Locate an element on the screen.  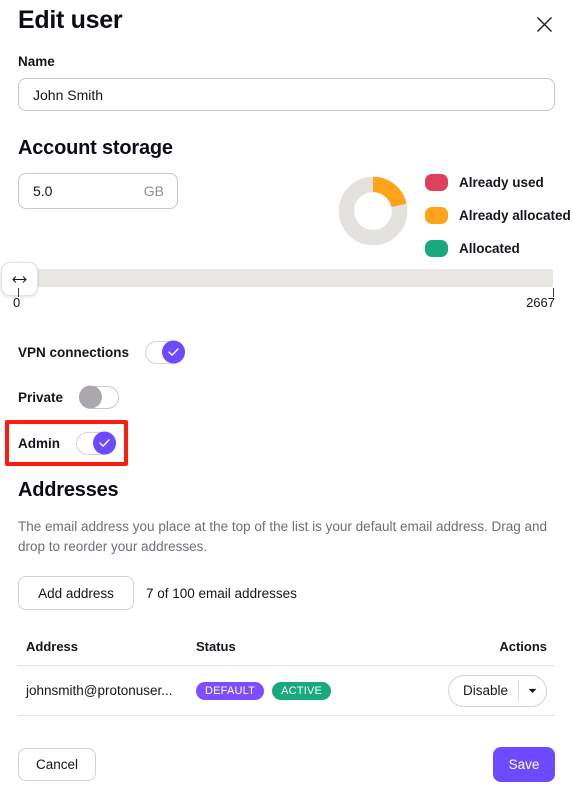
legend-swatch-allocated is located at coordinates (436, 248).